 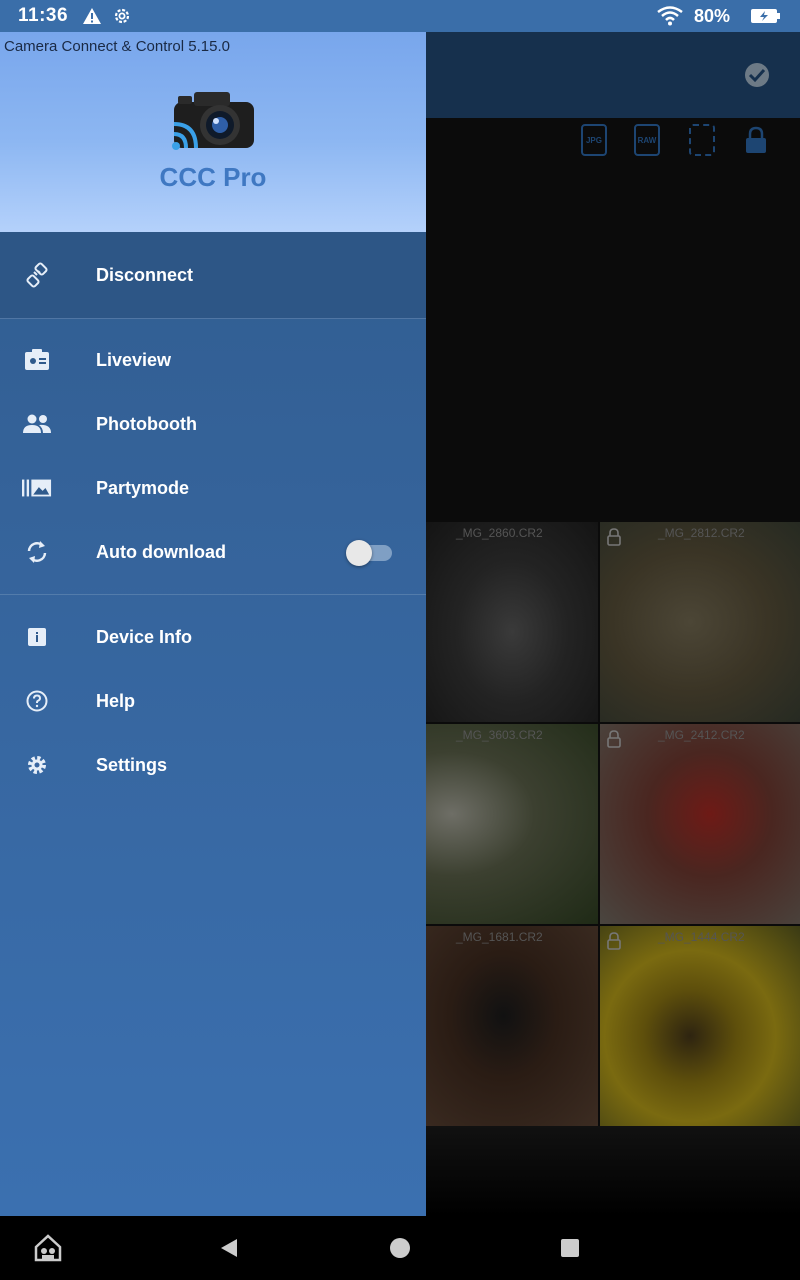 I want to click on home-assistant-icon, so click(x=48, y=1248).